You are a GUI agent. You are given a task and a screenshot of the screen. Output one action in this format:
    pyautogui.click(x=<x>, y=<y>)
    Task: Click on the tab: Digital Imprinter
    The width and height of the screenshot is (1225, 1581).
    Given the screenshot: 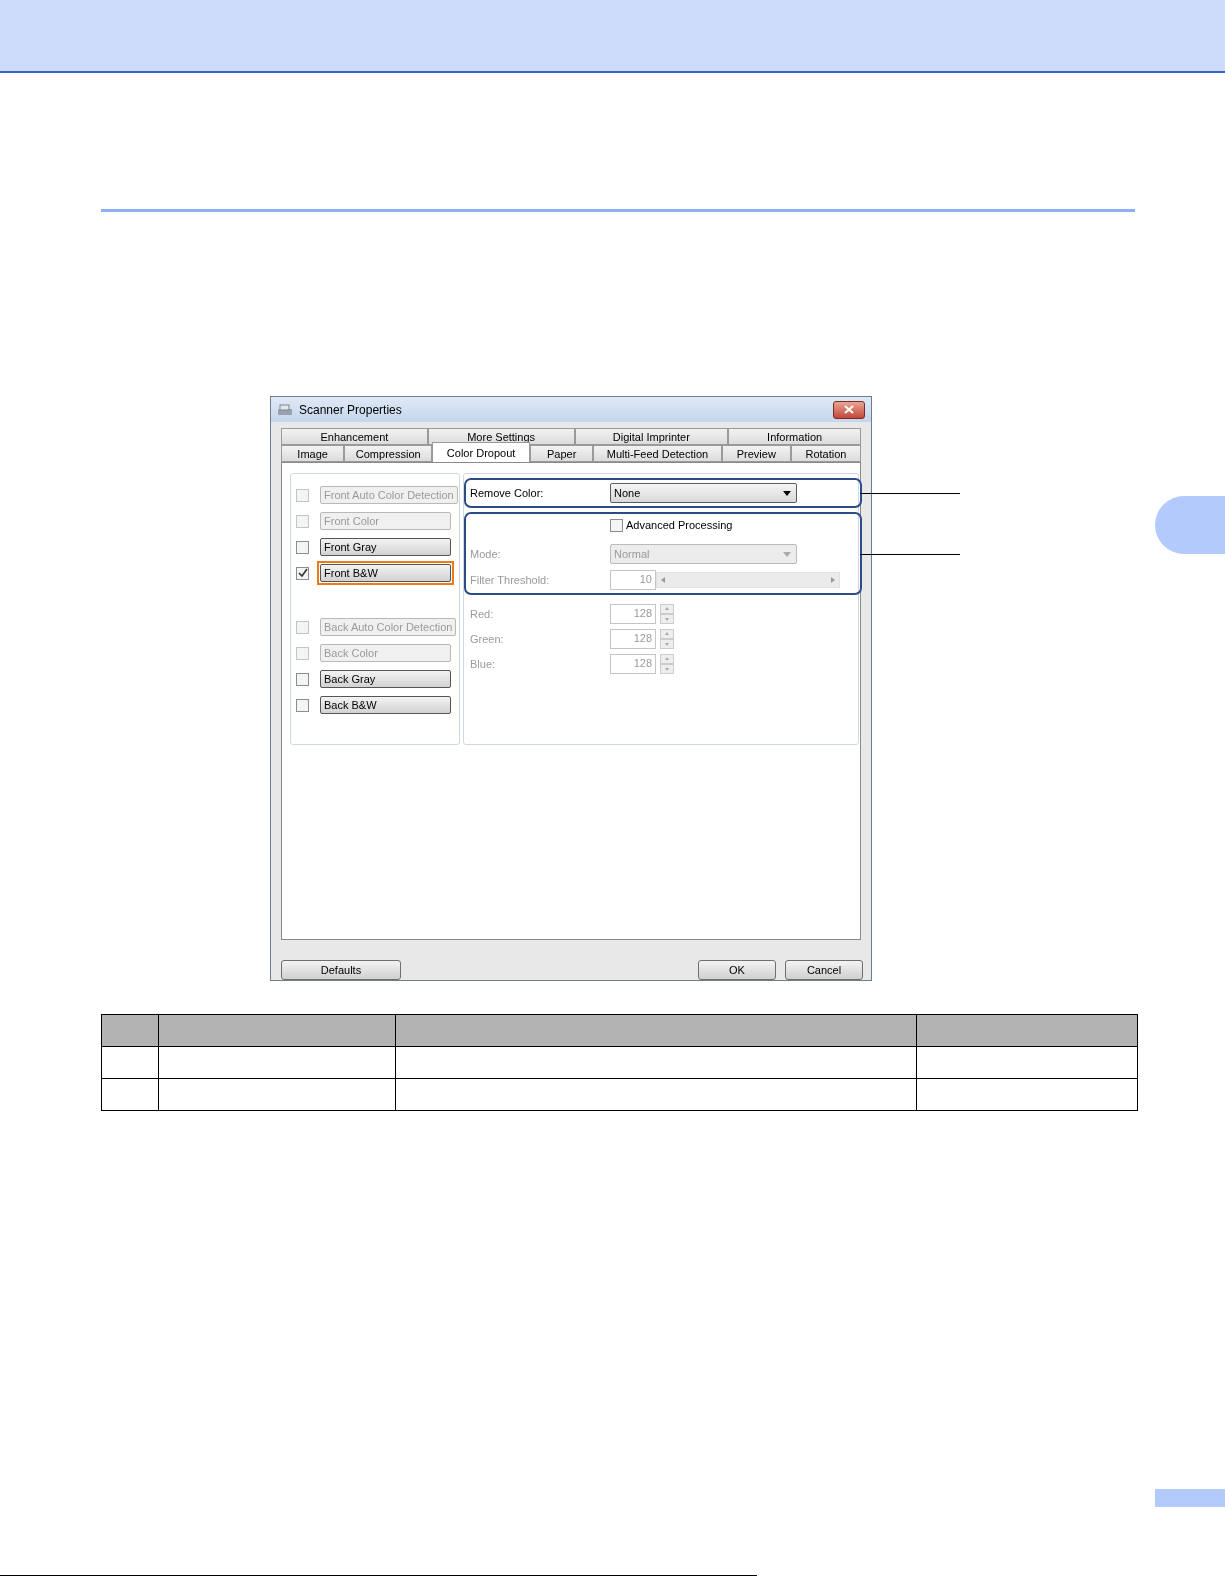 What is the action you would take?
    pyautogui.click(x=651, y=436)
    